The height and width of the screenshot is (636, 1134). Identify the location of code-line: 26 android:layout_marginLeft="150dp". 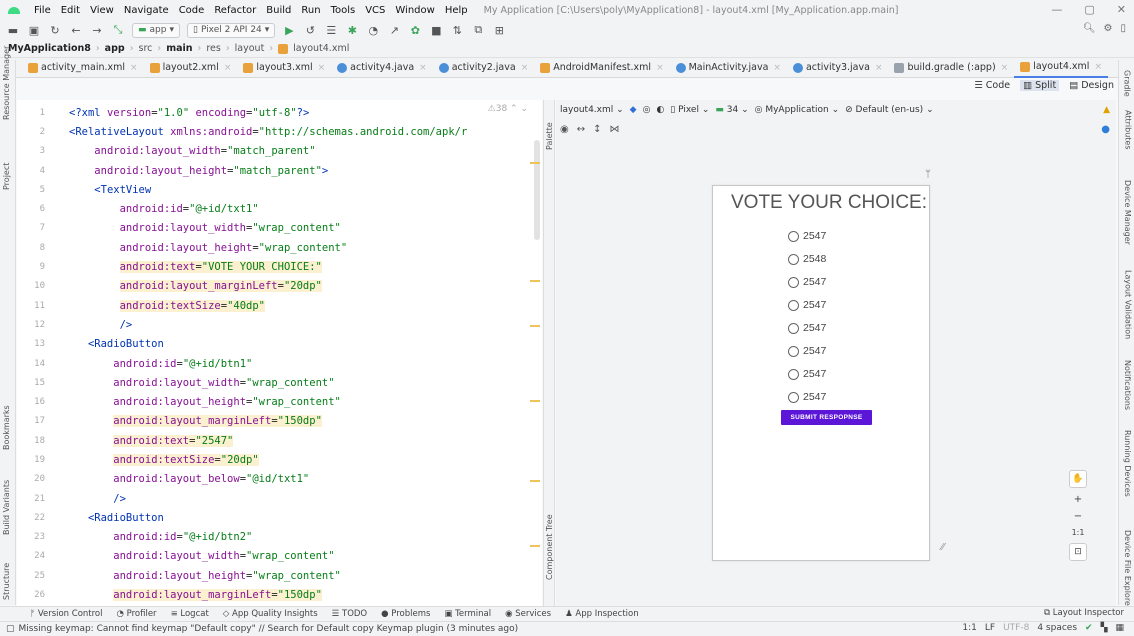
(279, 594).